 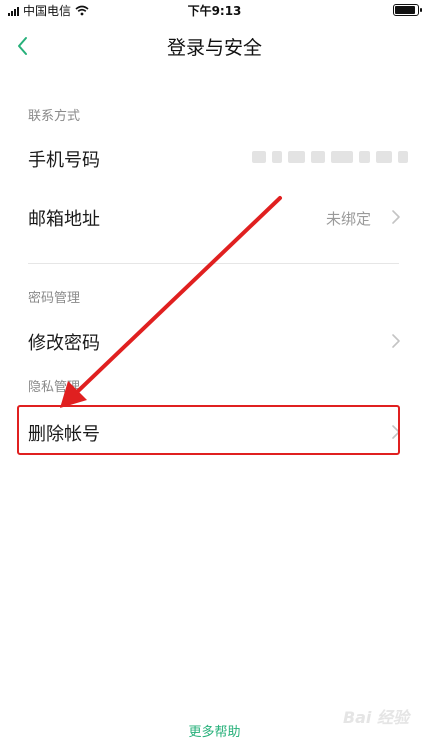 What do you see at coordinates (64, 343) in the screenshot?
I see `change-password-label: 修改密码` at bounding box center [64, 343].